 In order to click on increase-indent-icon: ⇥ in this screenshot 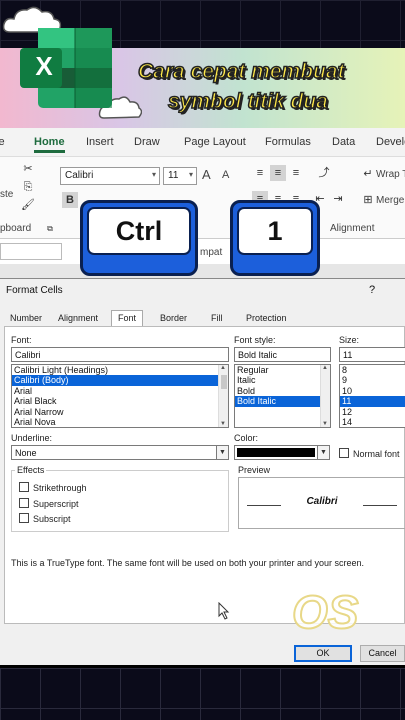, I will do `click(338, 199)`.